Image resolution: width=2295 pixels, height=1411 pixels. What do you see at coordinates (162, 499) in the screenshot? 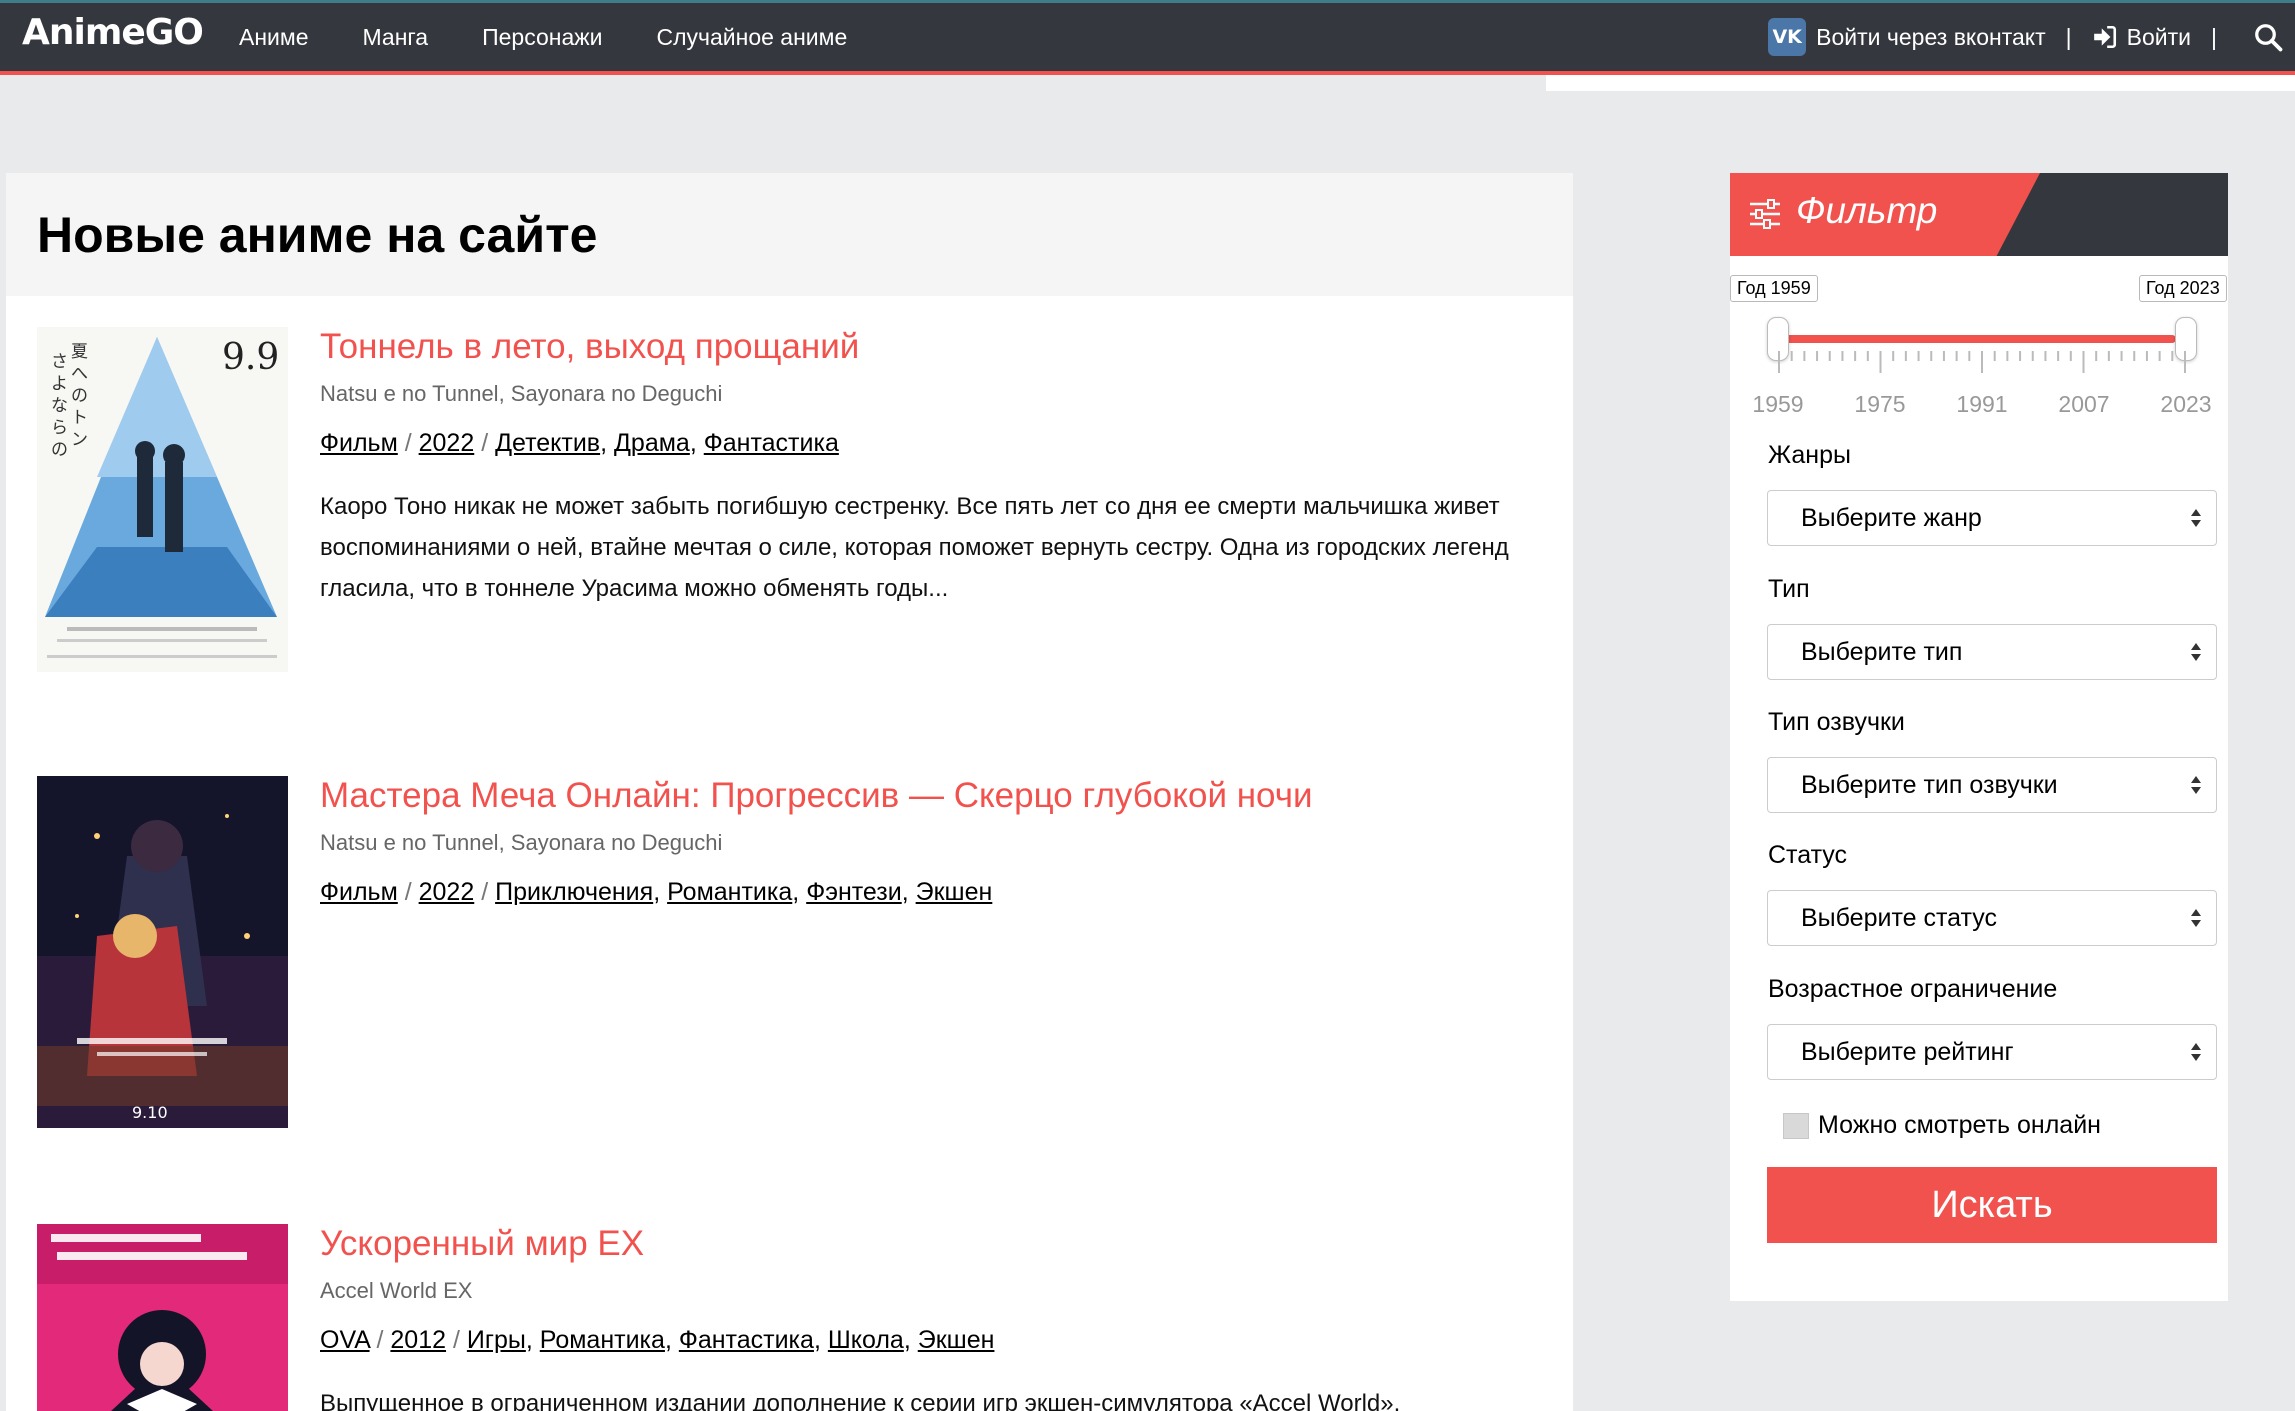
I see `anime-poster: 夏へのトン さよならの 9.9` at bounding box center [162, 499].